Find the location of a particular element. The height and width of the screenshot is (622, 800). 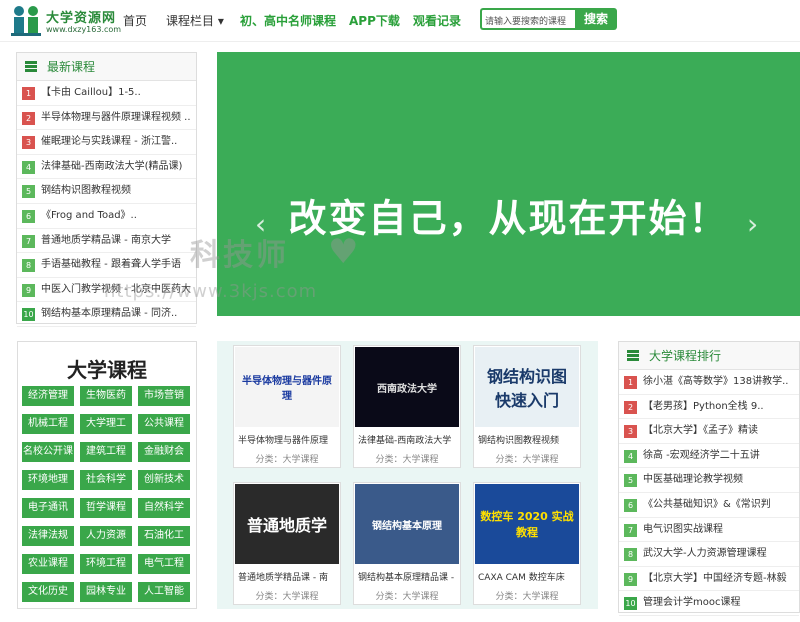

list-item: 9 【北京大学】中国经济专题-林毅 is located at coordinates (709, 579).